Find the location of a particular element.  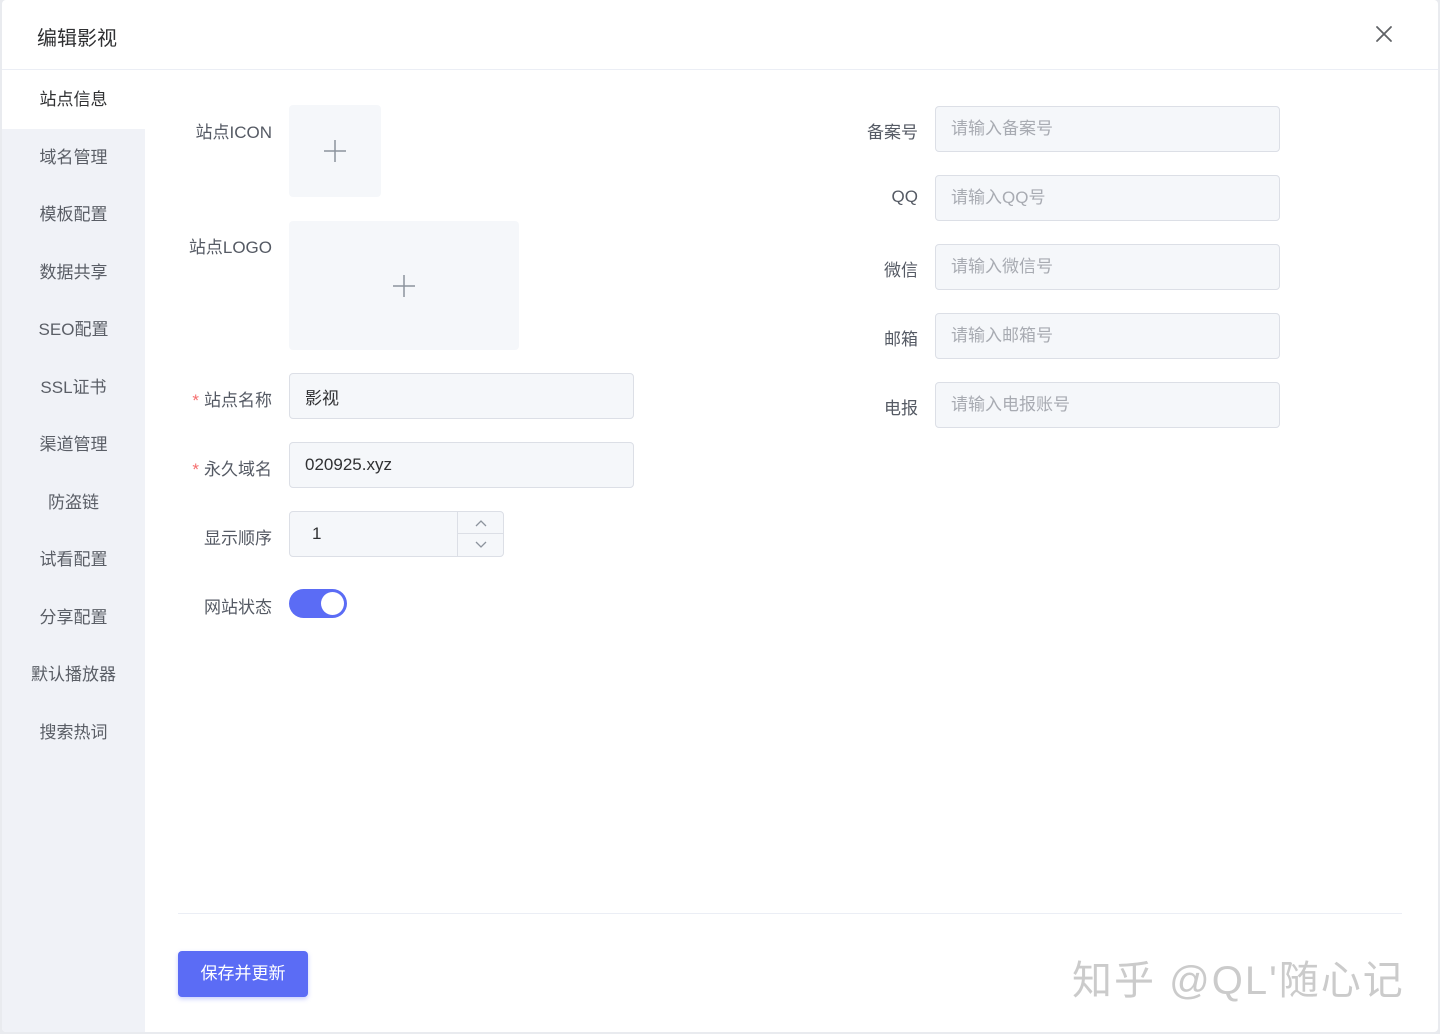

icon-upload is located at coordinates (335, 151).